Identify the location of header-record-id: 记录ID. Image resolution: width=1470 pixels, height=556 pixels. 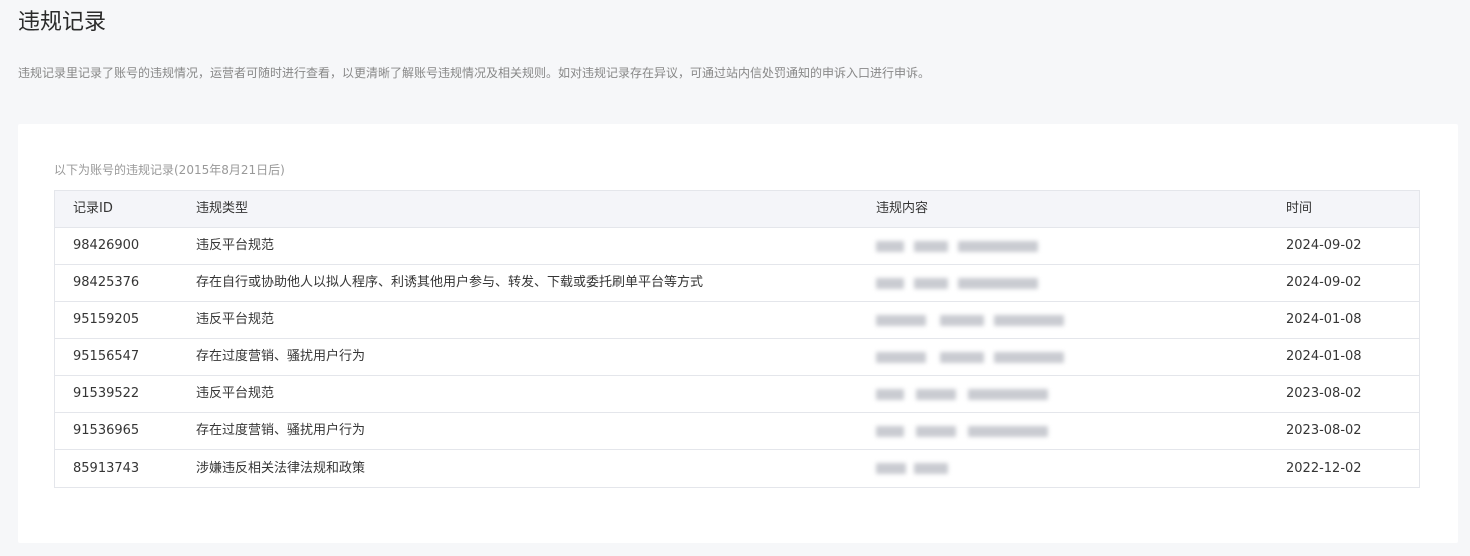
(93, 208).